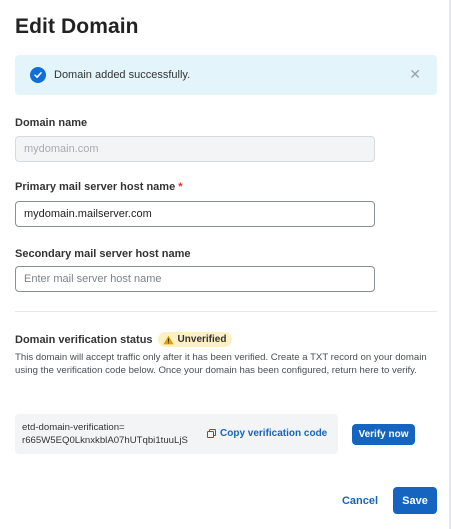  Describe the element at coordinates (226, 311) in the screenshot. I see `section-divider` at that location.